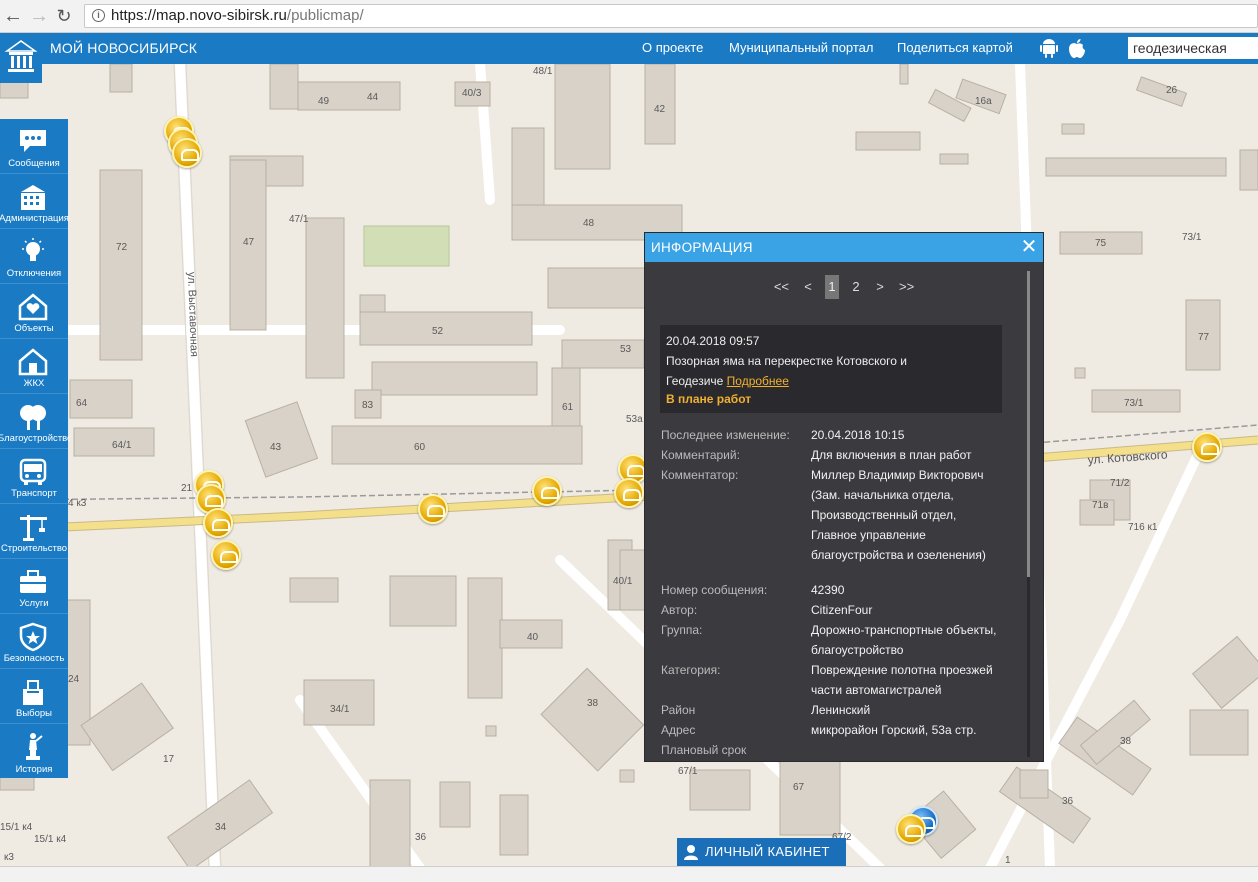 Image resolution: width=1258 pixels, height=882 pixels. Describe the element at coordinates (34, 751) in the screenshot. I see `sidebar-item-history: История` at that location.